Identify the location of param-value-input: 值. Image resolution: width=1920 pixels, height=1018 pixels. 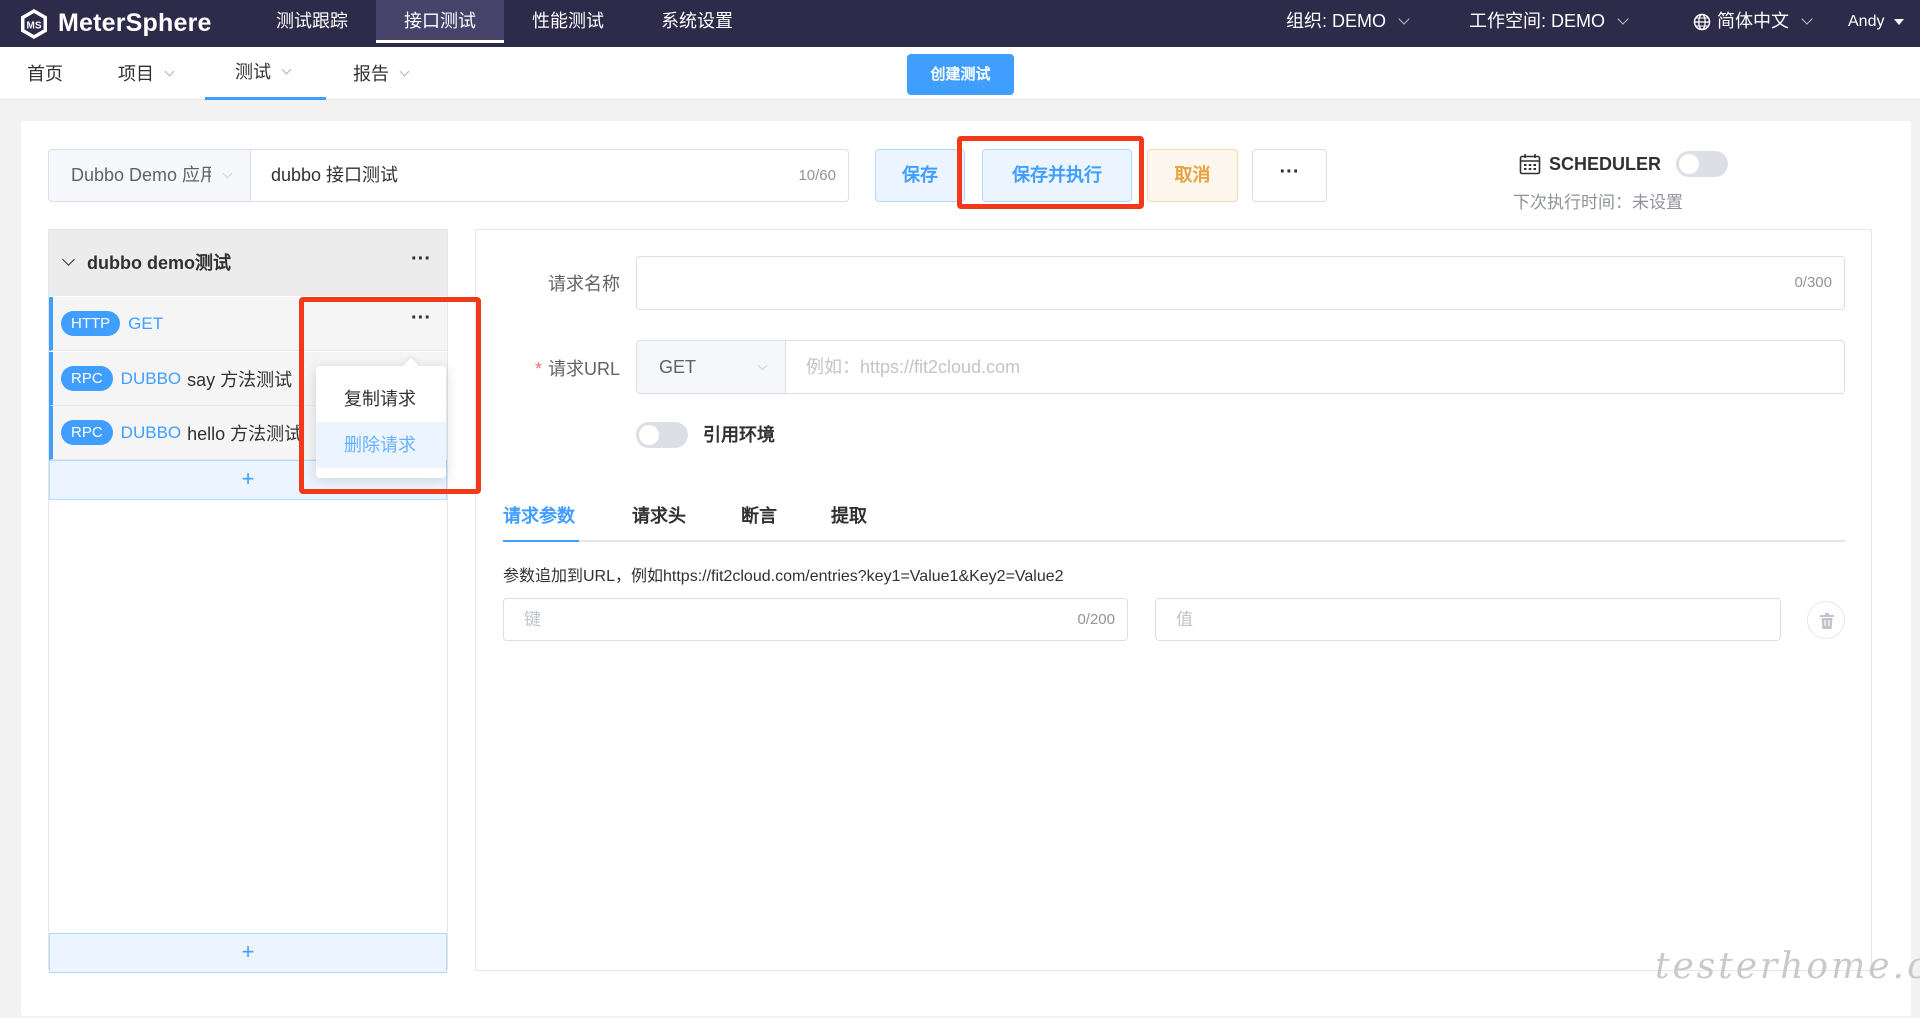
(1468, 619).